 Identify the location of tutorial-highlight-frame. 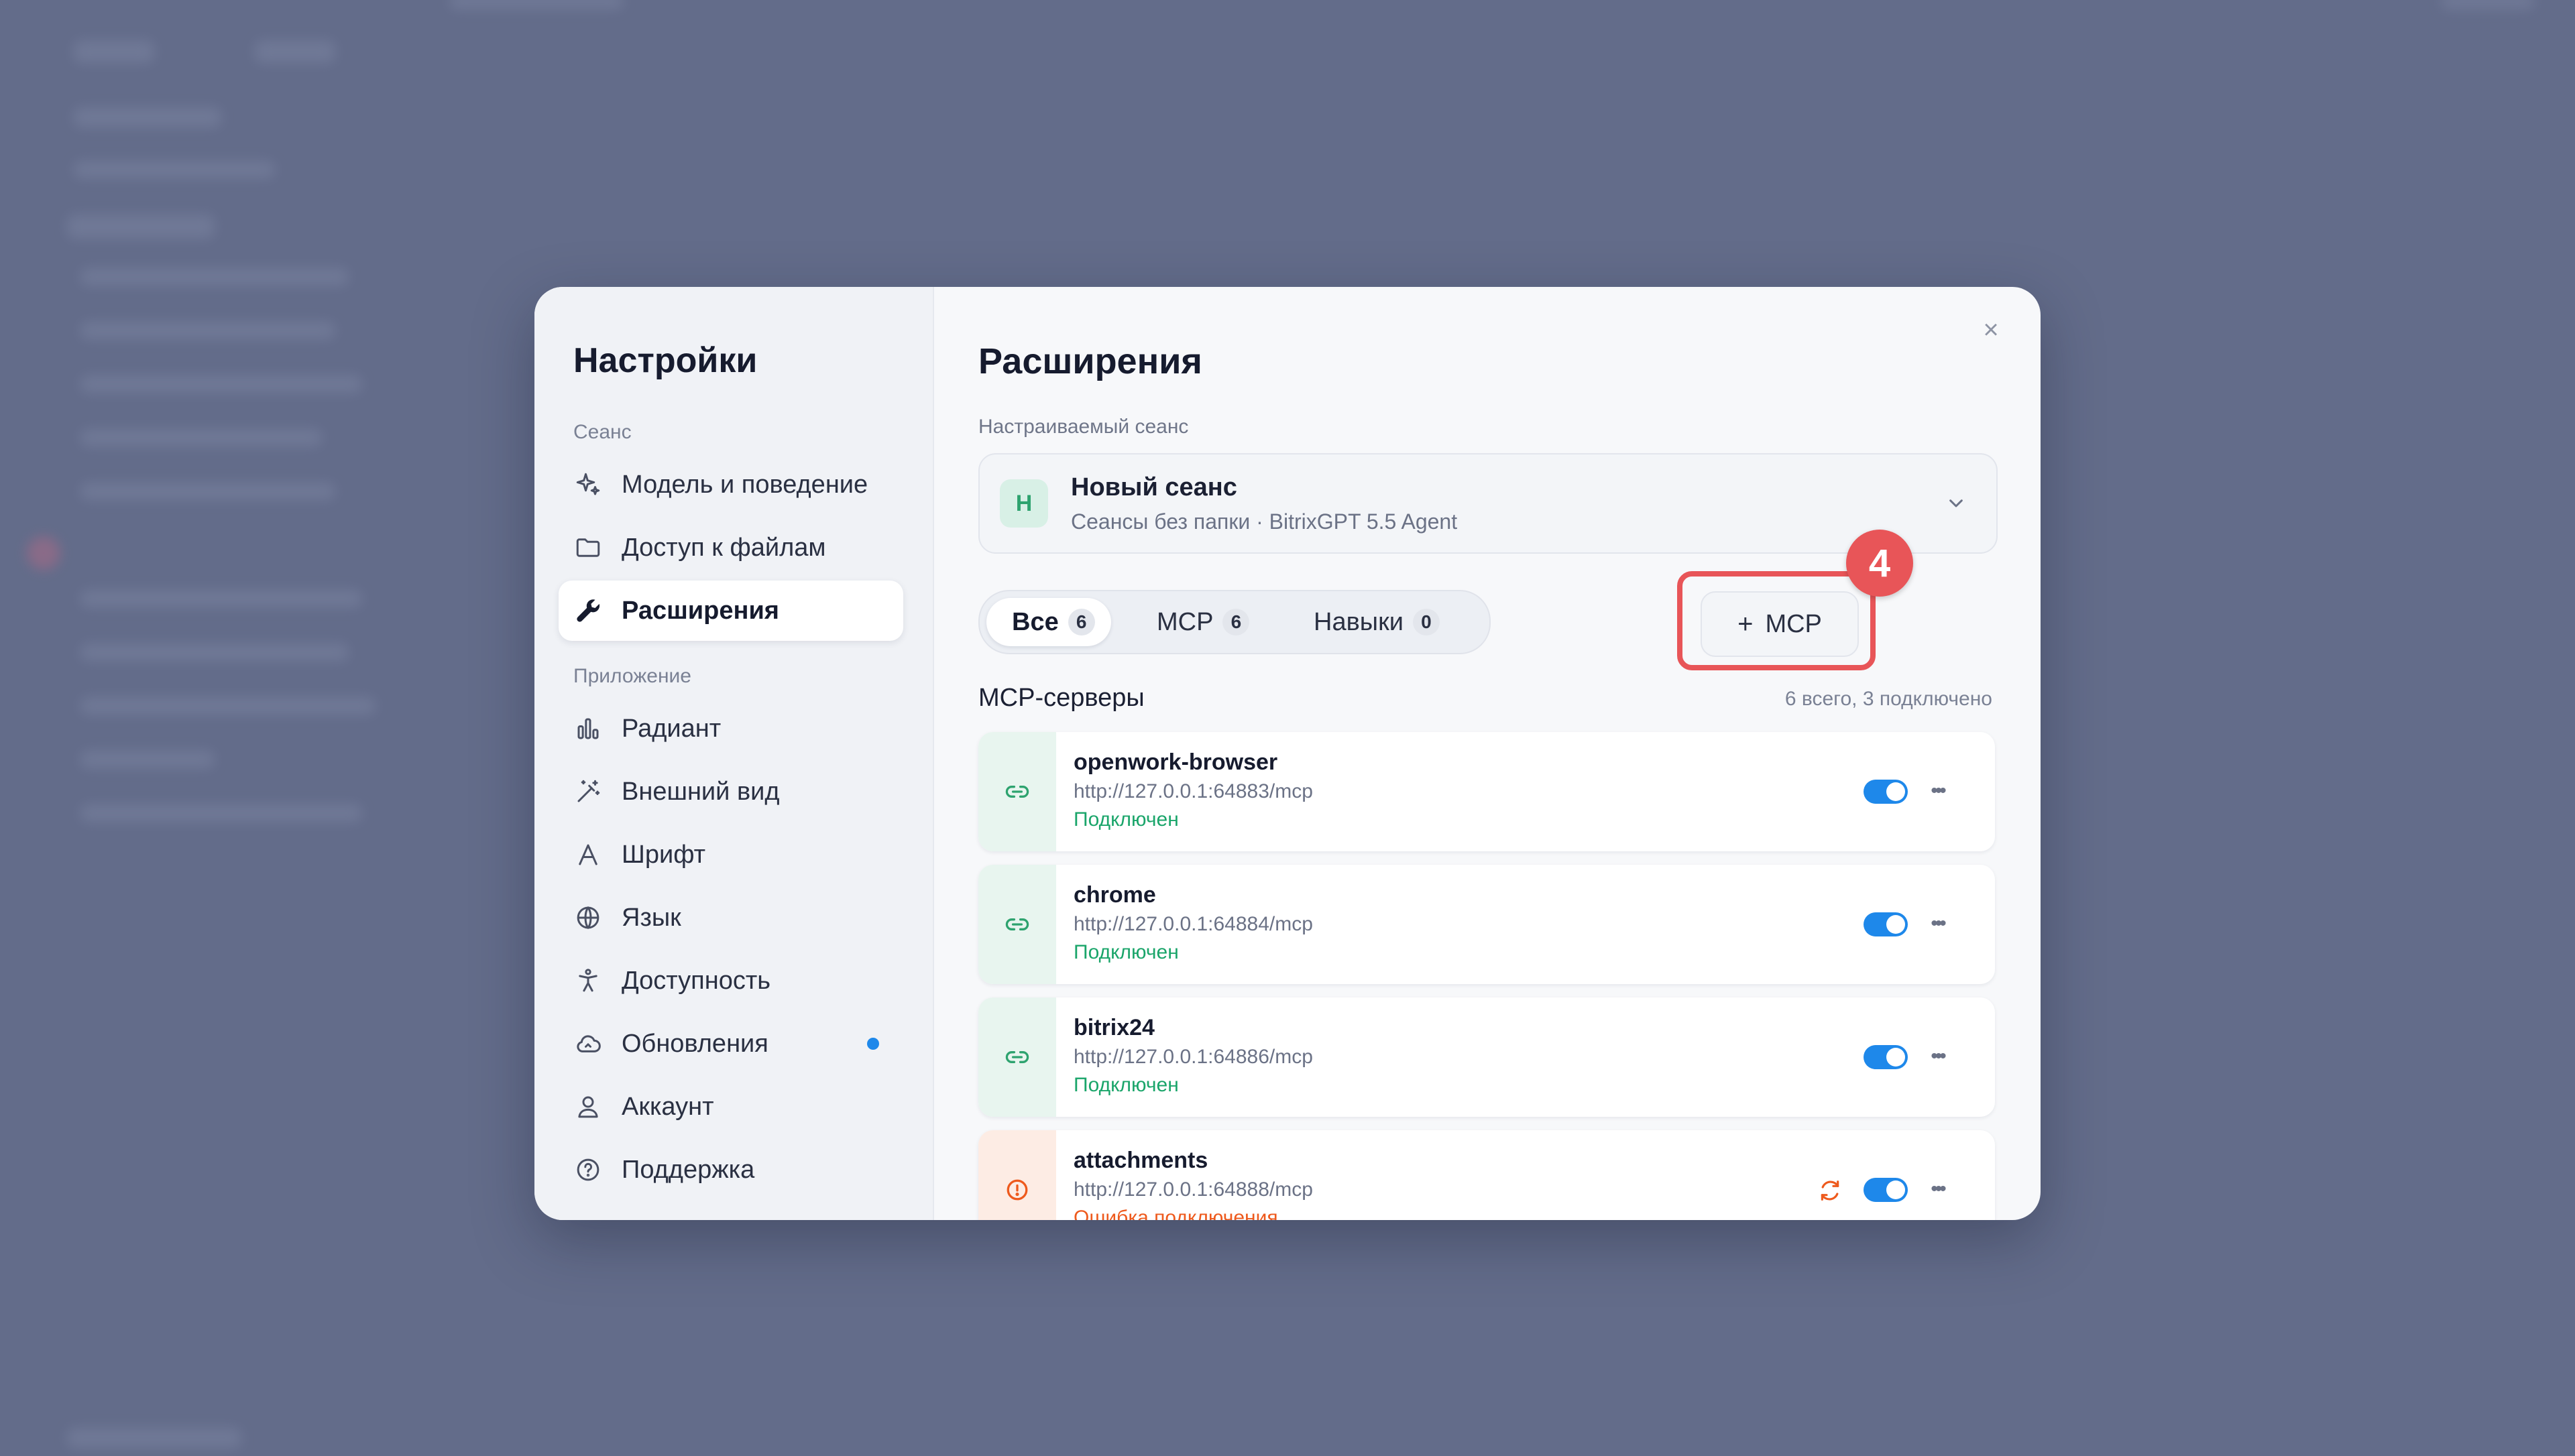
(1776, 620).